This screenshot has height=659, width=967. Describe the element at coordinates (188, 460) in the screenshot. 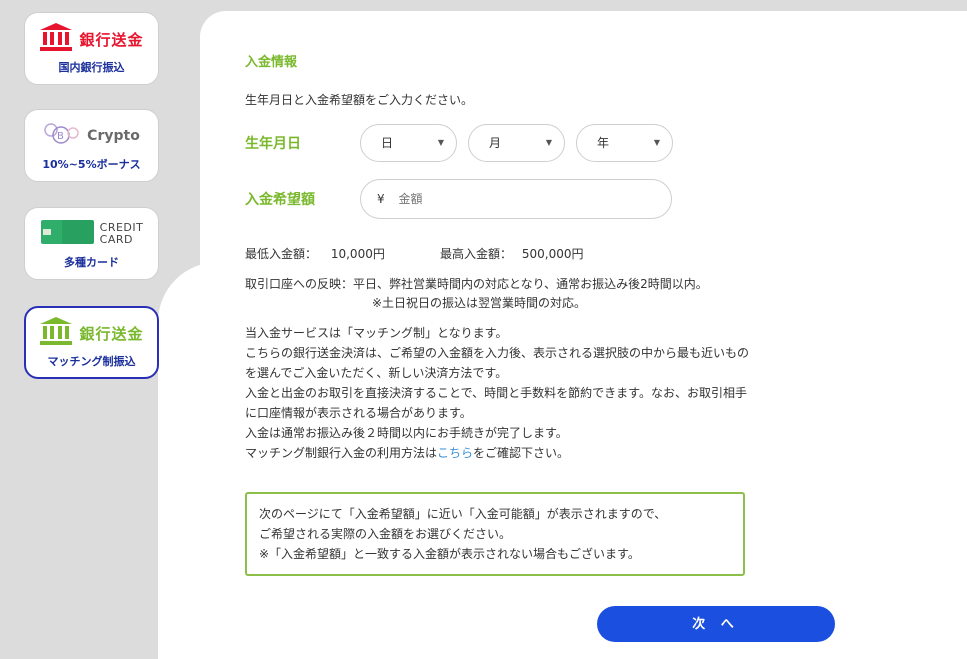

I see `panel-curve` at that location.